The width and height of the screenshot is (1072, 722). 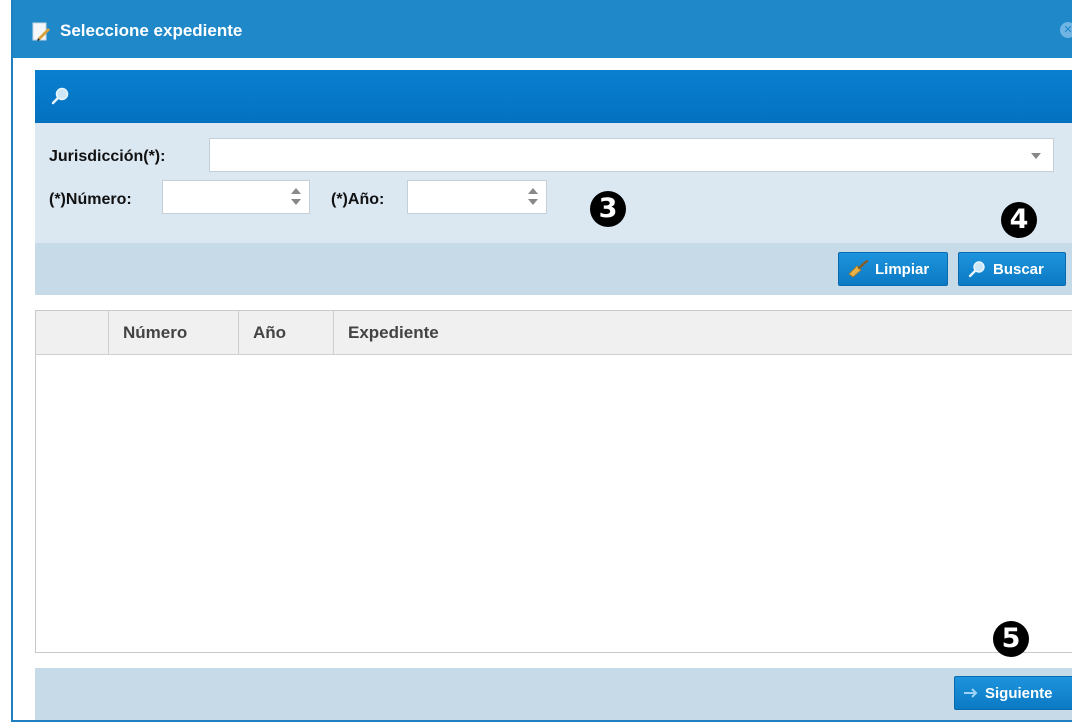 What do you see at coordinates (236, 197) in the screenshot?
I see `numero-field` at bounding box center [236, 197].